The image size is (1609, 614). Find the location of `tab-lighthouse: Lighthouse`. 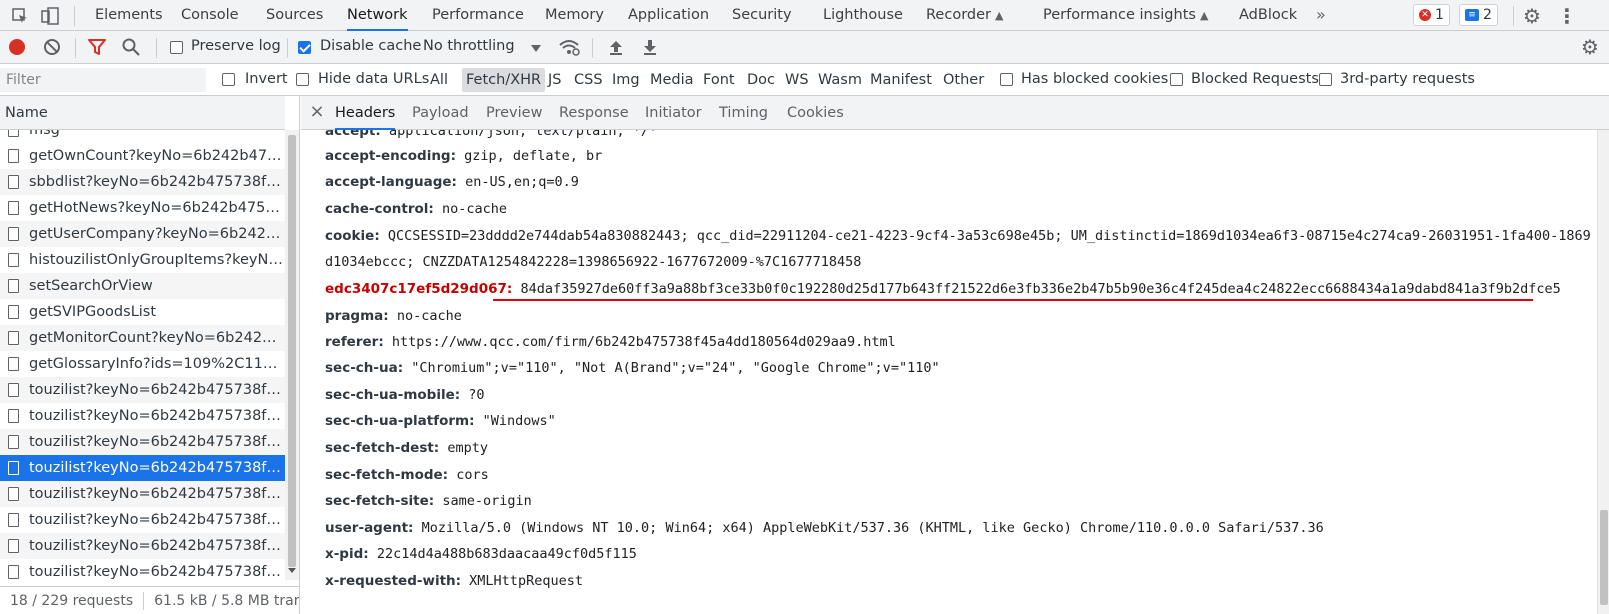

tab-lighthouse: Lighthouse is located at coordinates (863, 15).